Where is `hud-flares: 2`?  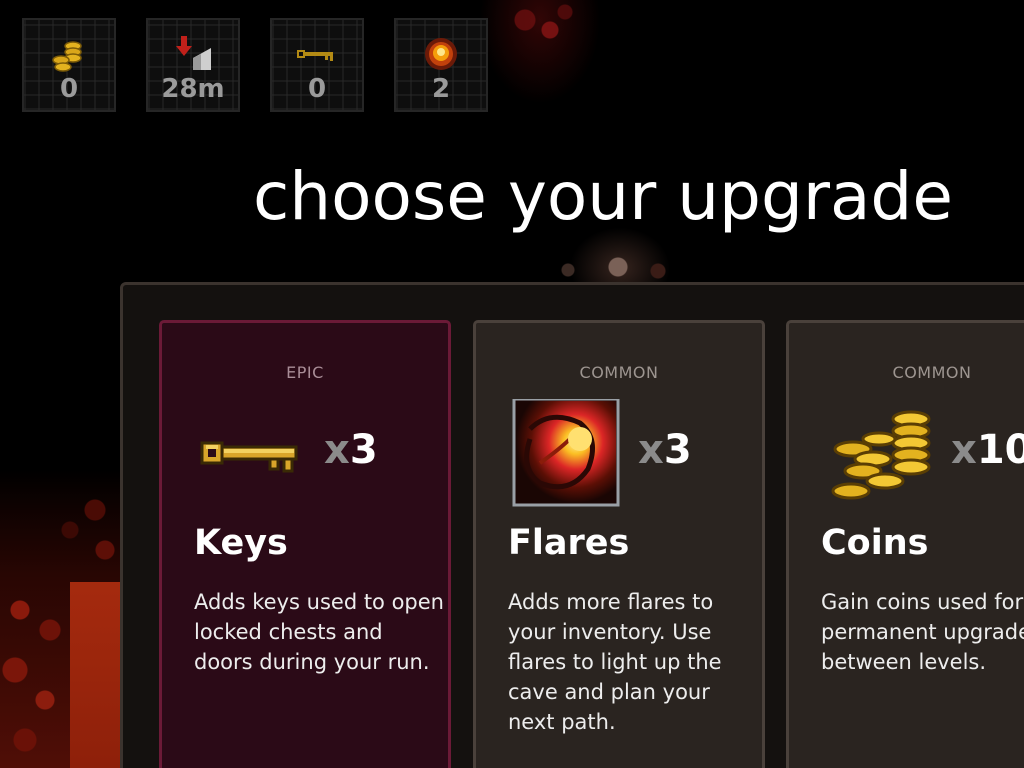 hud-flares: 2 is located at coordinates (441, 65).